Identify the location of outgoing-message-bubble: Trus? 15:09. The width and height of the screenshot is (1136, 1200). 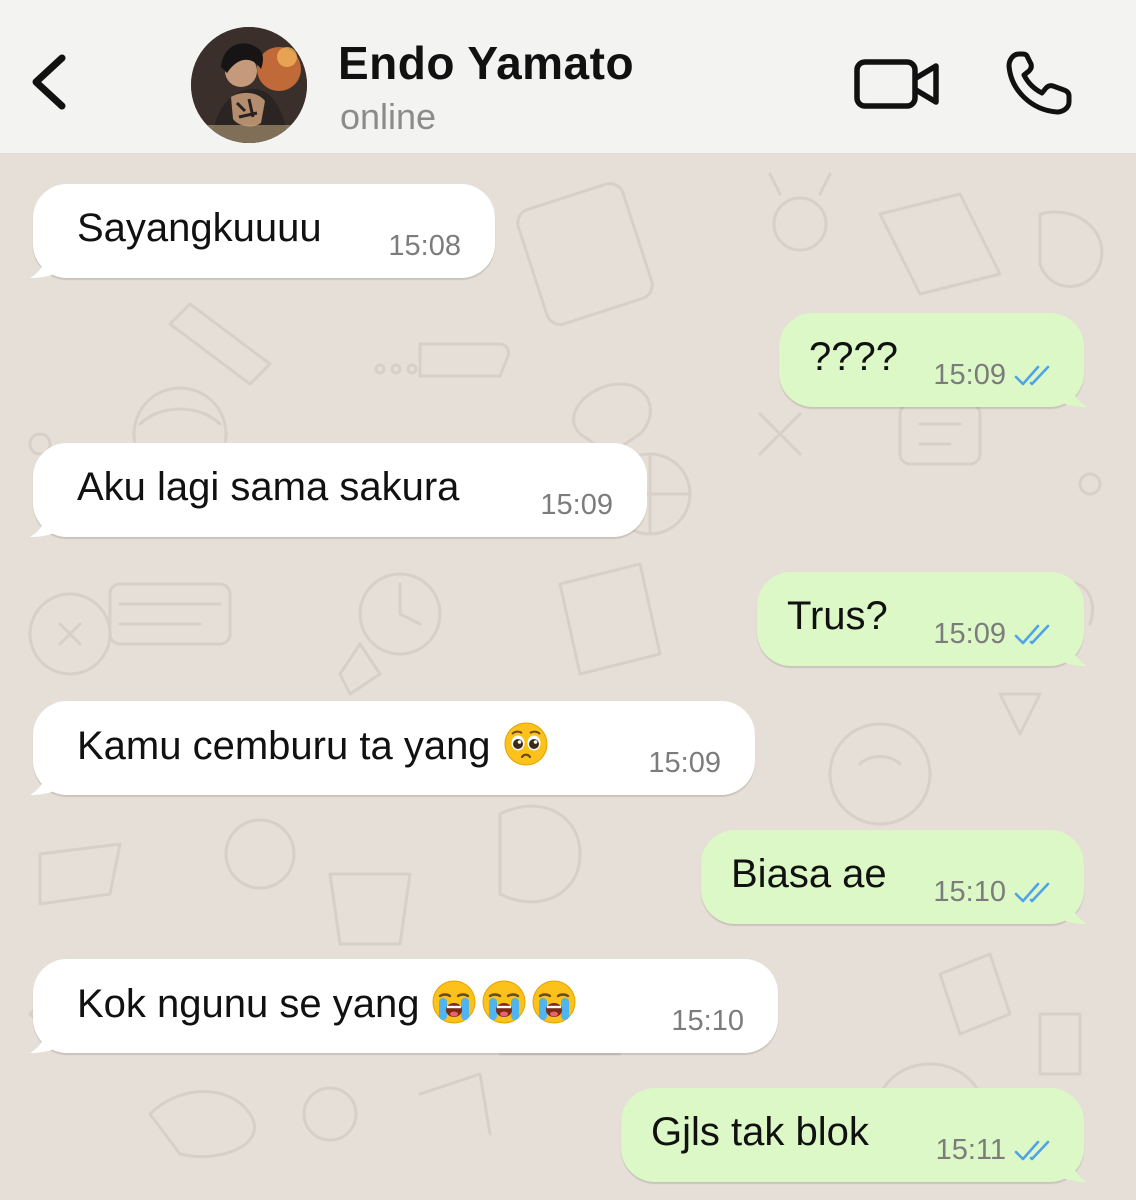
(922, 619).